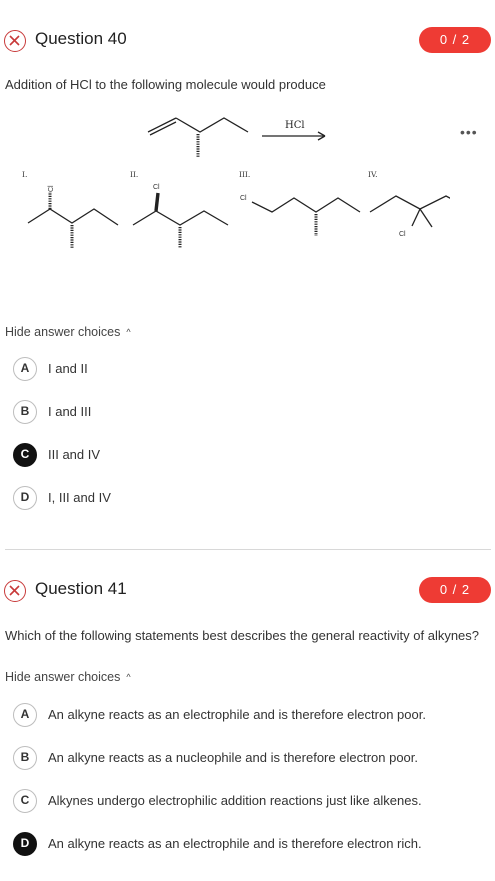 Image resolution: width=495 pixels, height=881 pixels. What do you see at coordinates (295, 125) in the screenshot?
I see `reagent-label: HCl` at bounding box center [295, 125].